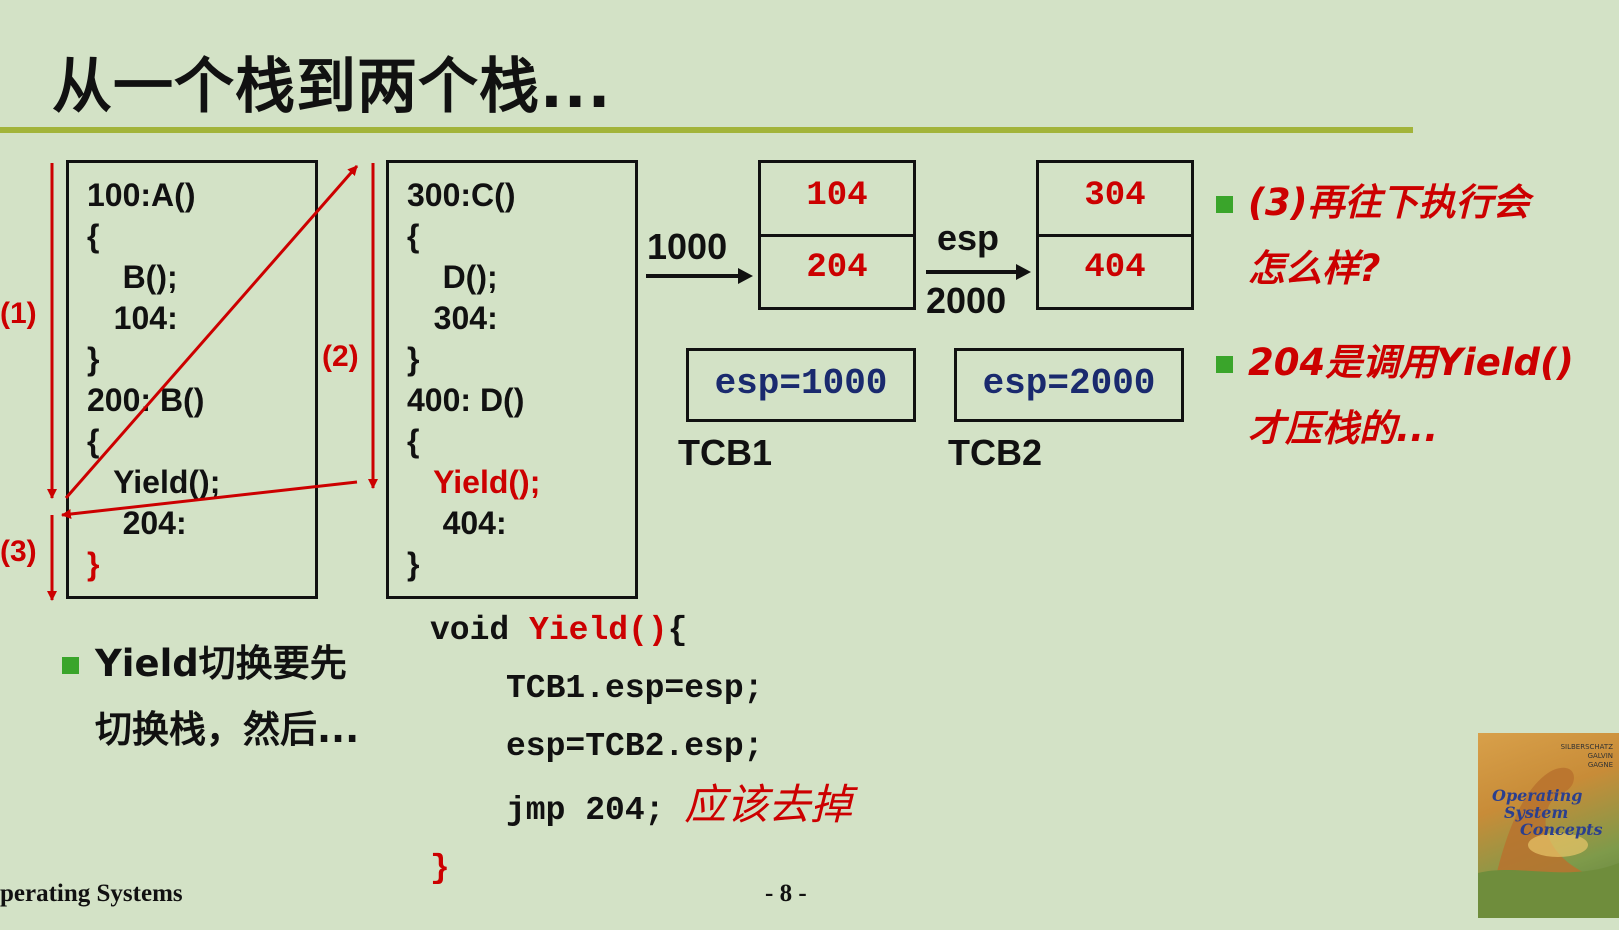 Image resolution: width=1619 pixels, height=930 pixels. Describe the element at coordinates (1069, 385) in the screenshot. I see `tcb2-box: esp=2000` at that location.